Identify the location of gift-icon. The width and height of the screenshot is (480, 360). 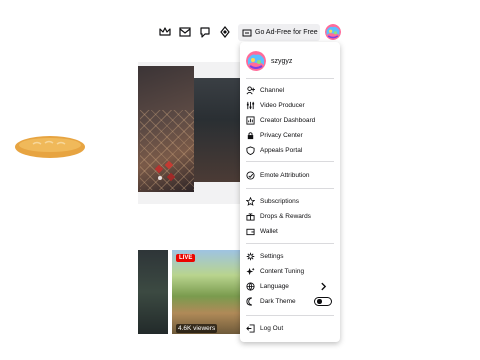
(250, 217).